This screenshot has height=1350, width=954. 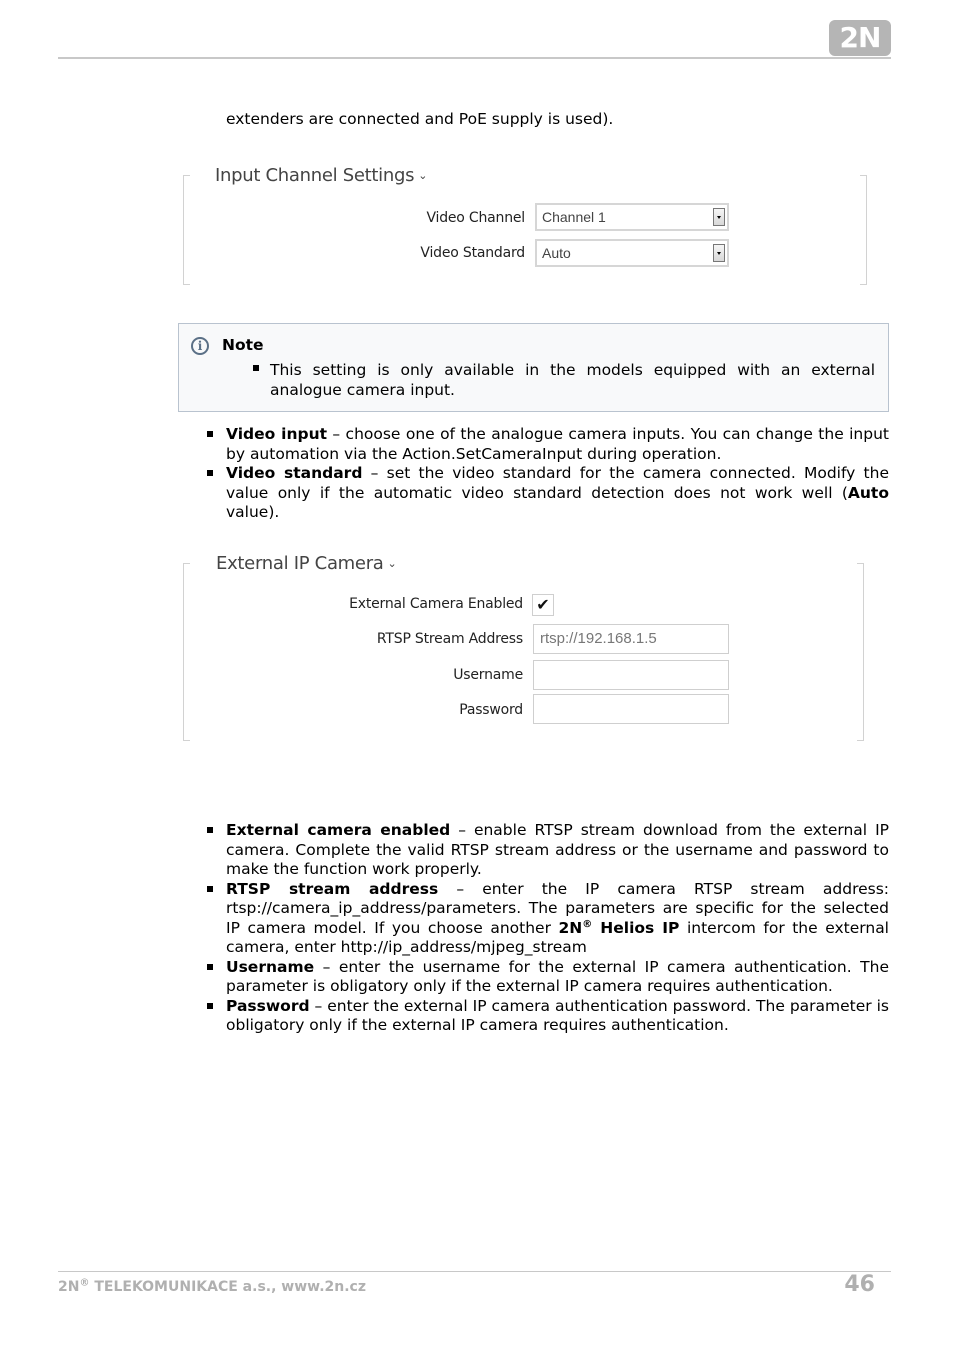 I want to click on username-input, so click(x=631, y=675).